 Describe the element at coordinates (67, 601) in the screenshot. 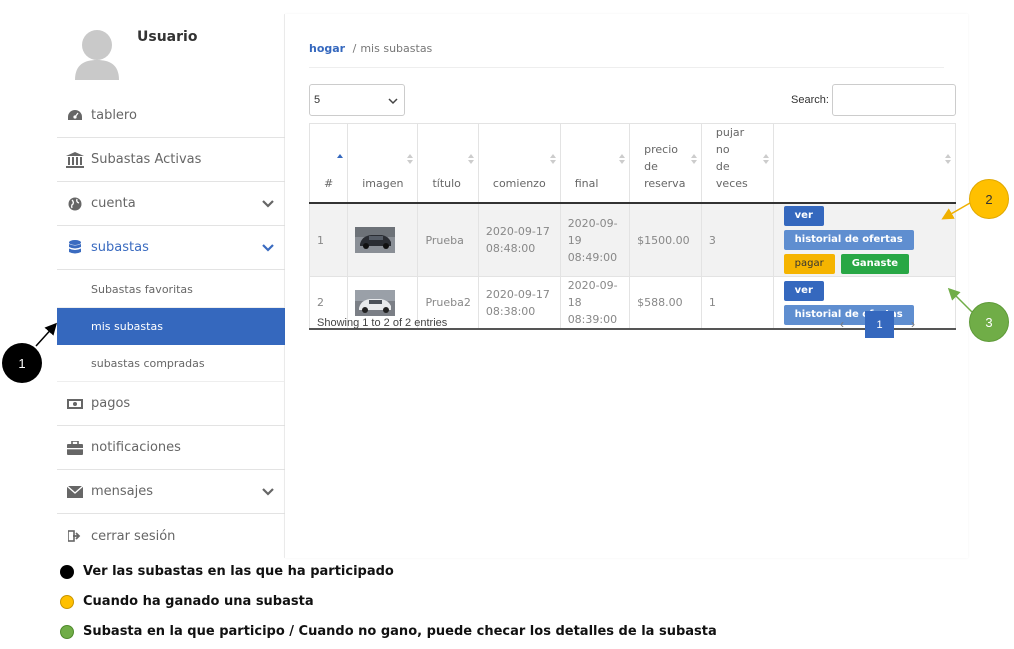

I see `yellow-dot-icon` at that location.